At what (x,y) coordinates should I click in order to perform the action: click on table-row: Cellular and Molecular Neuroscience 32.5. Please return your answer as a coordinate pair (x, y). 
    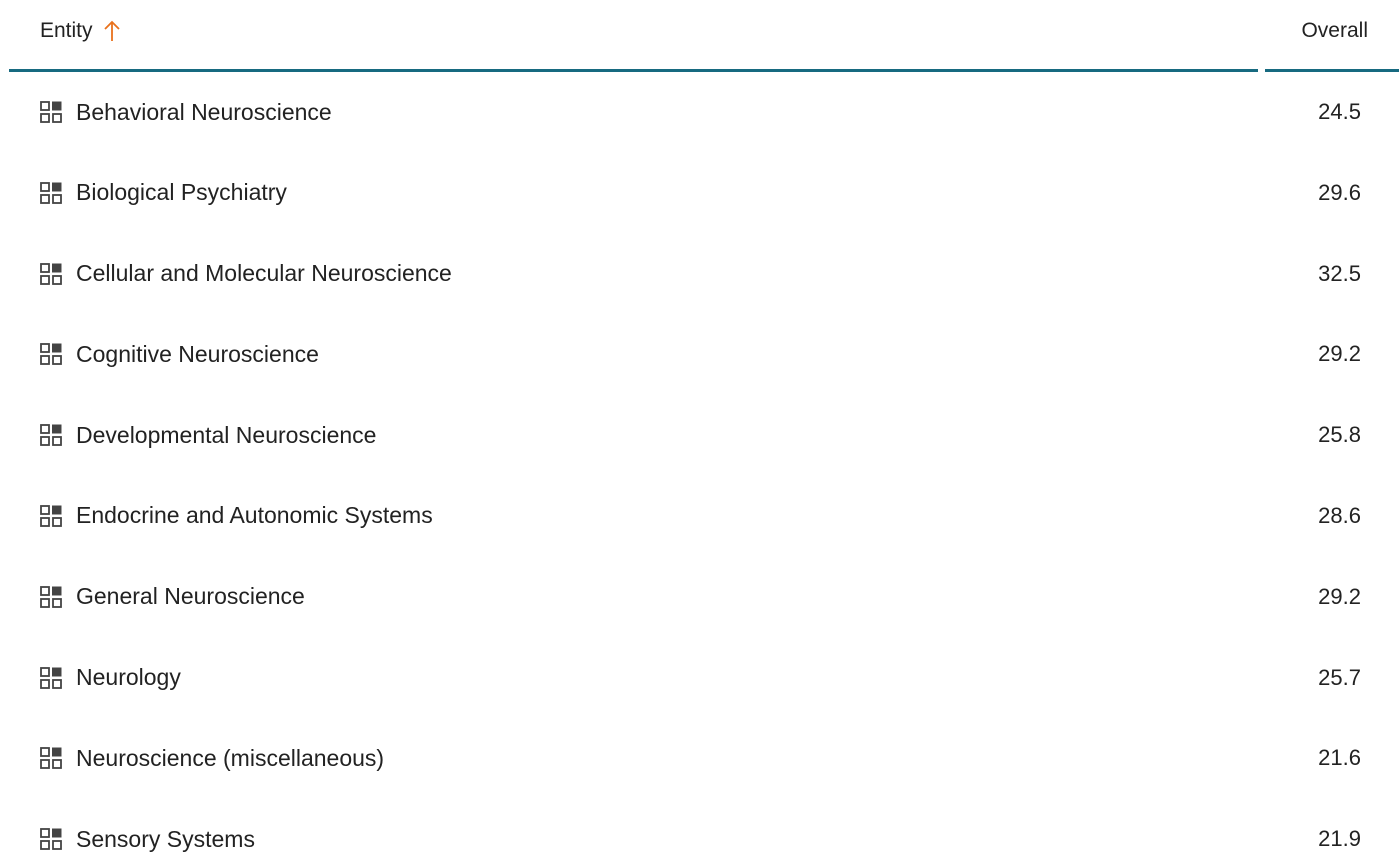
    Looking at the image, I should click on (699, 274).